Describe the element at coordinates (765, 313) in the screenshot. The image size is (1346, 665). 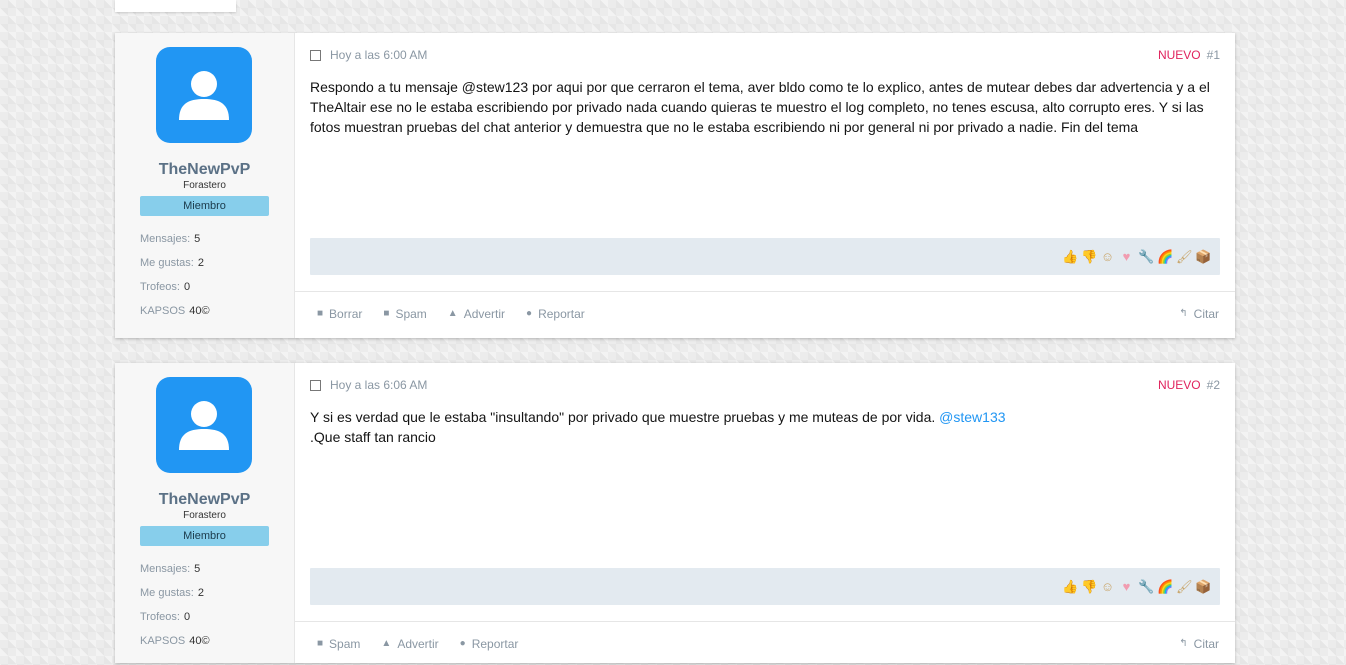
I see `post-actions: ■ Borrar ■ Spam ▲ Advertir ● Reportar ↰ Citar` at that location.